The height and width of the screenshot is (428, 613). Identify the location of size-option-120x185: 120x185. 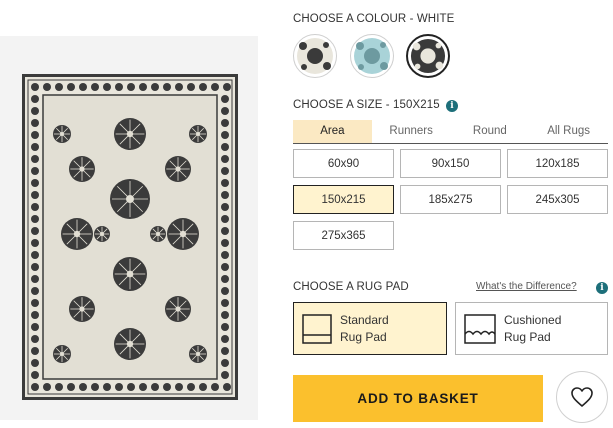
(557, 163).